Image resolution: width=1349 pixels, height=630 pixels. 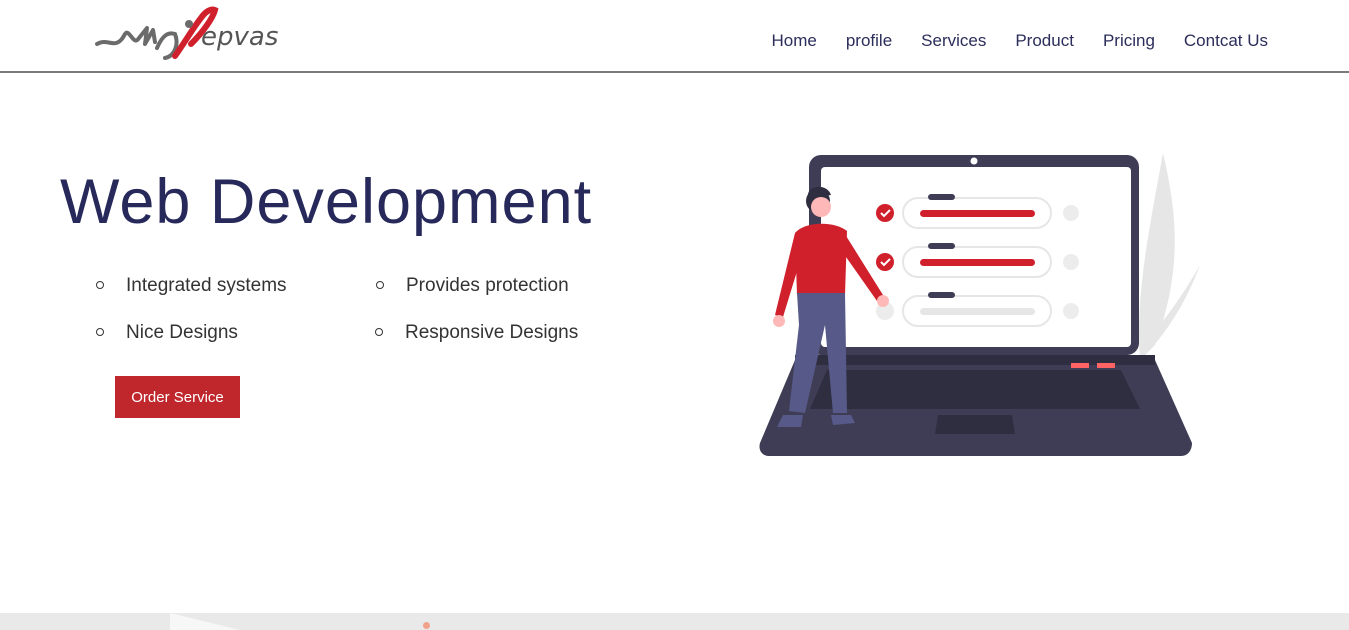 I want to click on feature-item-responsive: Responsive Designs, so click(x=492, y=332).